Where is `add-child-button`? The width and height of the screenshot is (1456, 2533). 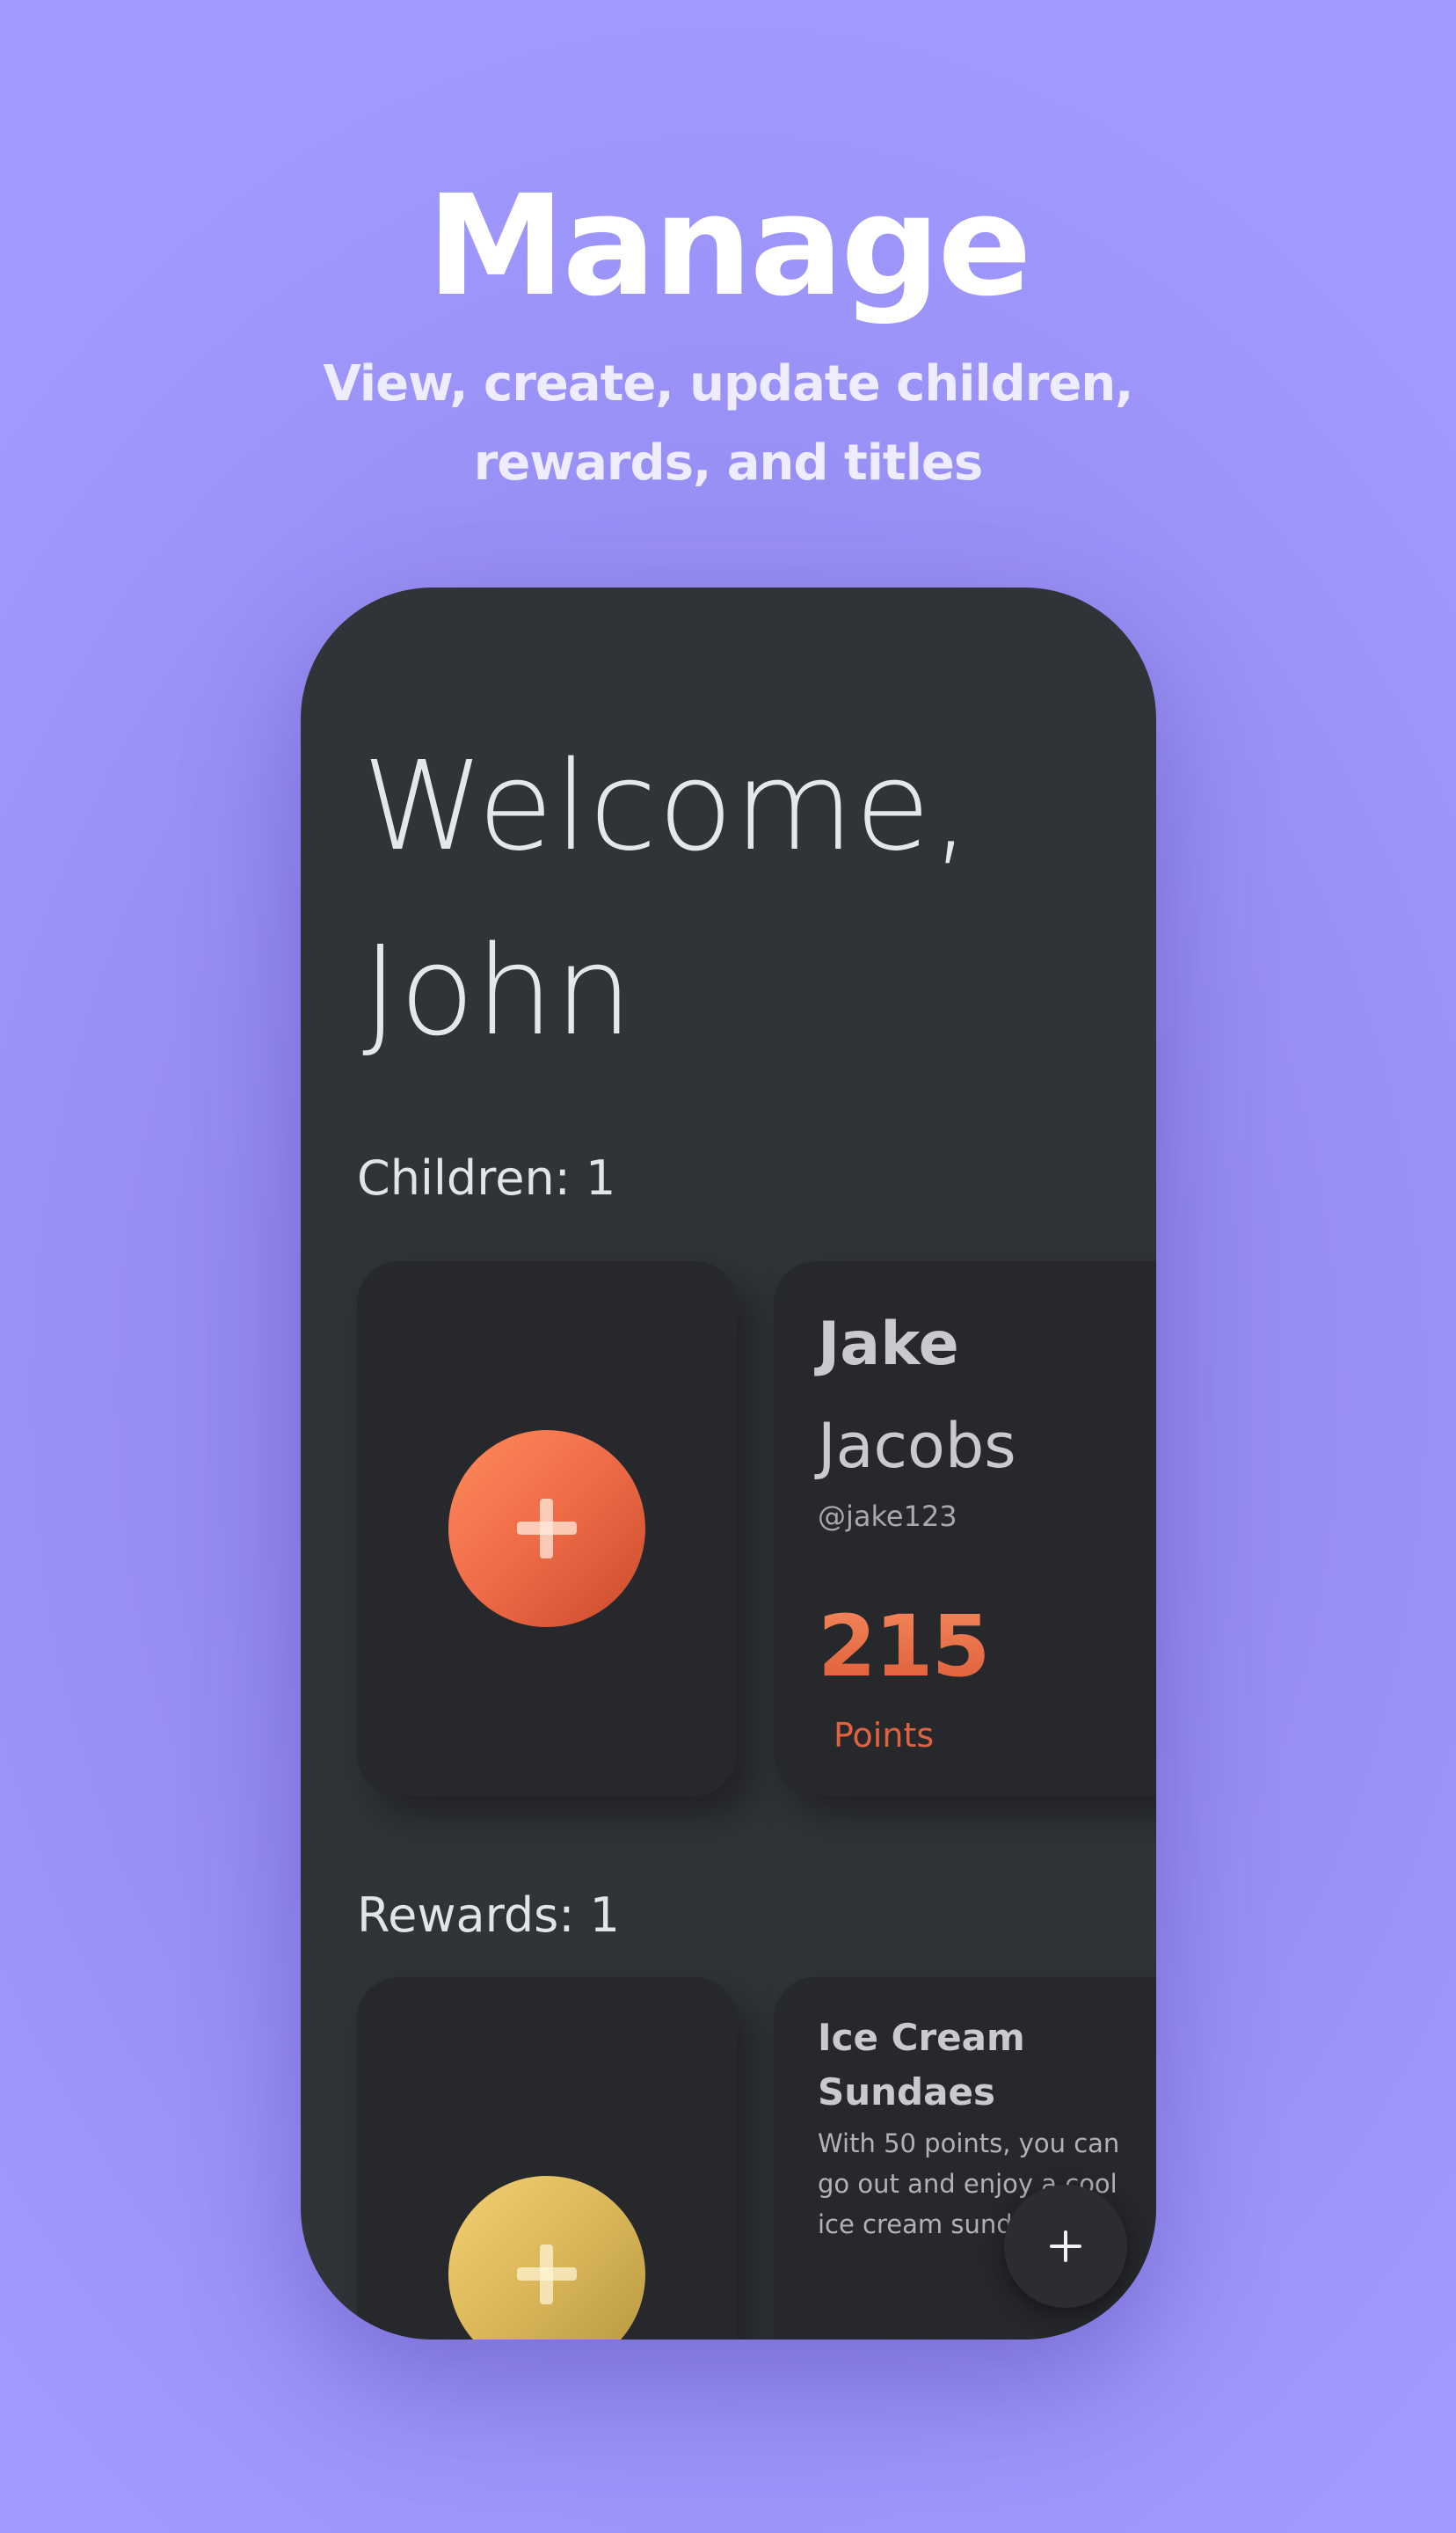
add-child-button is located at coordinates (546, 1528).